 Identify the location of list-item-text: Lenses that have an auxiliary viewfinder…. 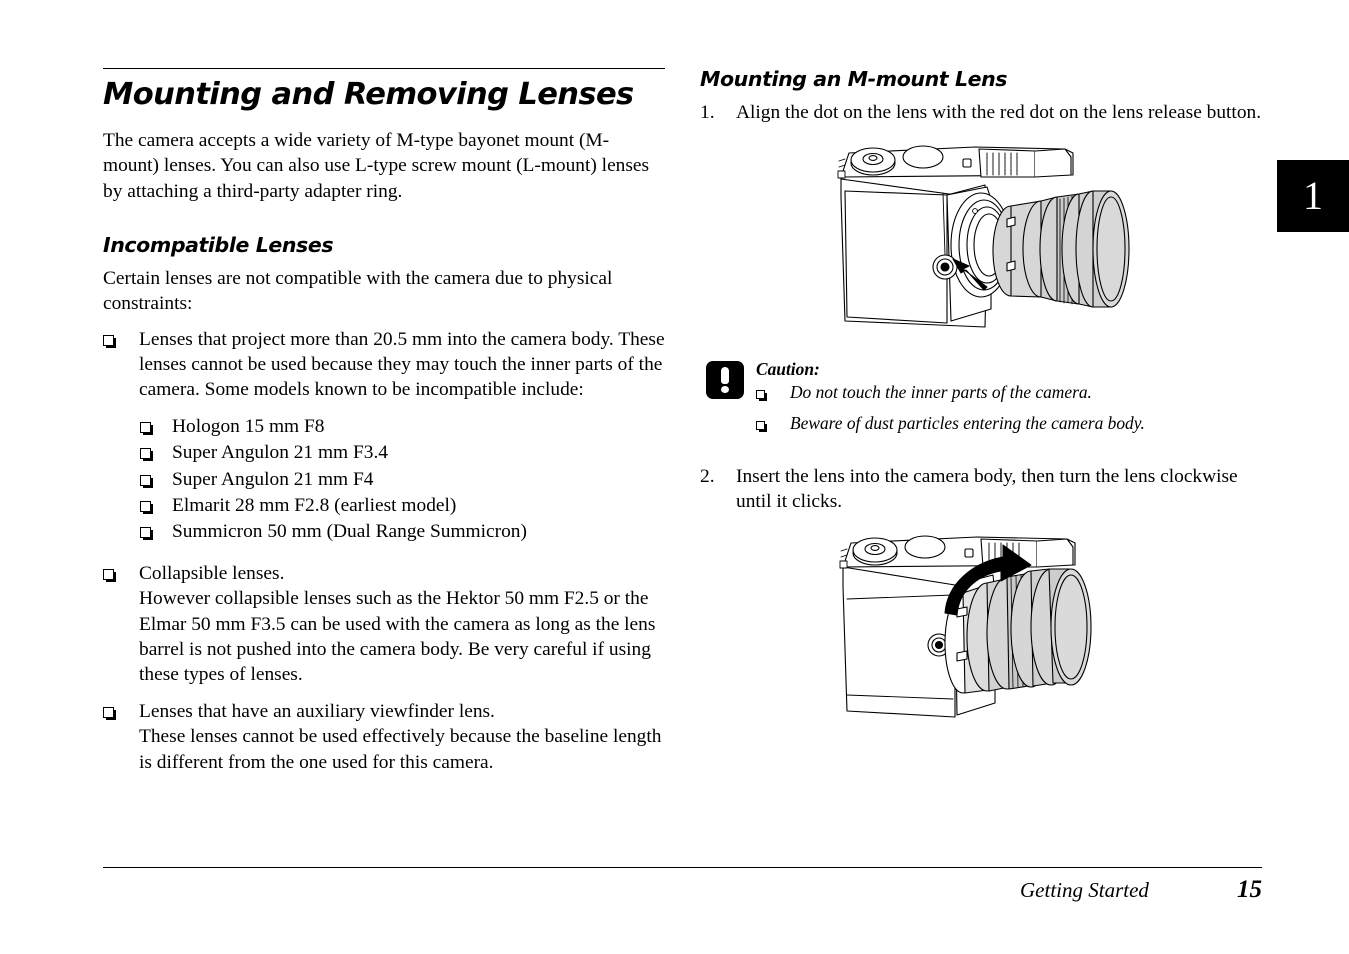
(400, 736).